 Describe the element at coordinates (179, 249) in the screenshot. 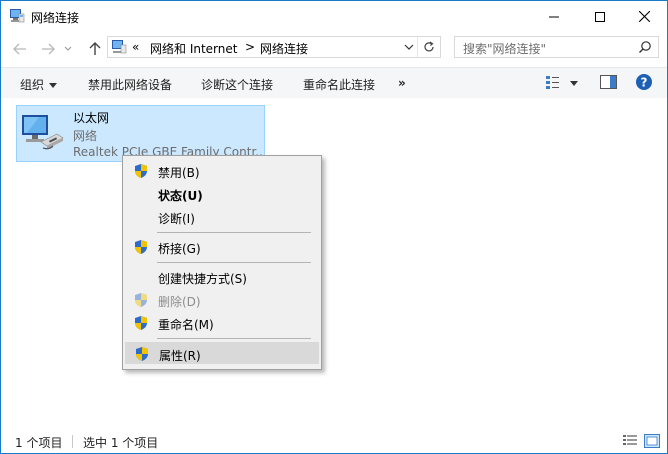

I see `menu-item-label: 桥接(G)` at that location.